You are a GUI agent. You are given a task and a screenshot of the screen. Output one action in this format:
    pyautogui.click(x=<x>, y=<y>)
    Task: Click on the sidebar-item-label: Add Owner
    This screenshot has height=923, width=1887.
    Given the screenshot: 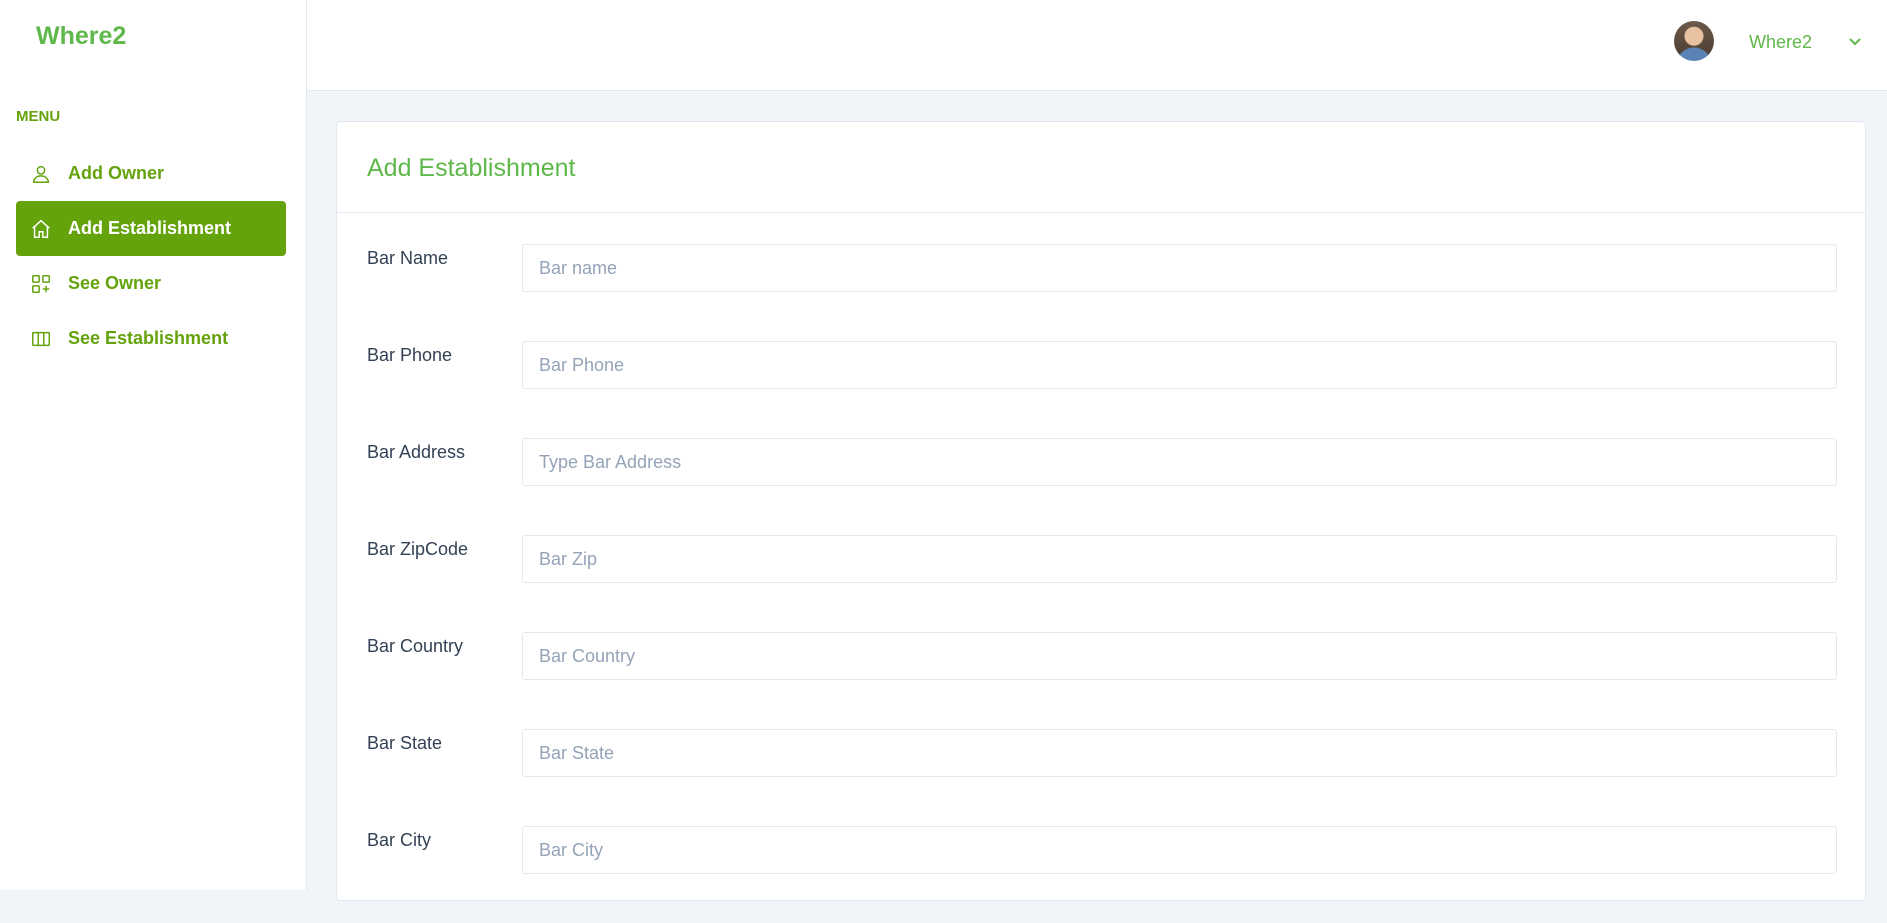 What is the action you would take?
    pyautogui.click(x=116, y=173)
    